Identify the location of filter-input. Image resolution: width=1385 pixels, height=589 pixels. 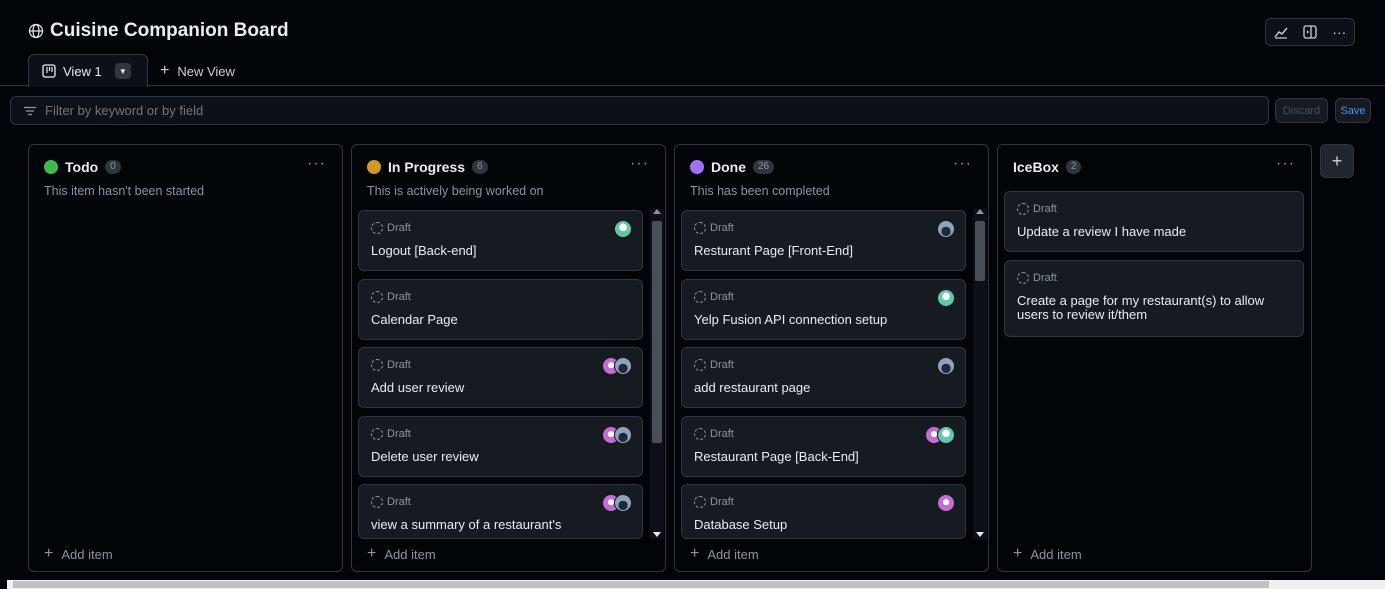
(345, 110).